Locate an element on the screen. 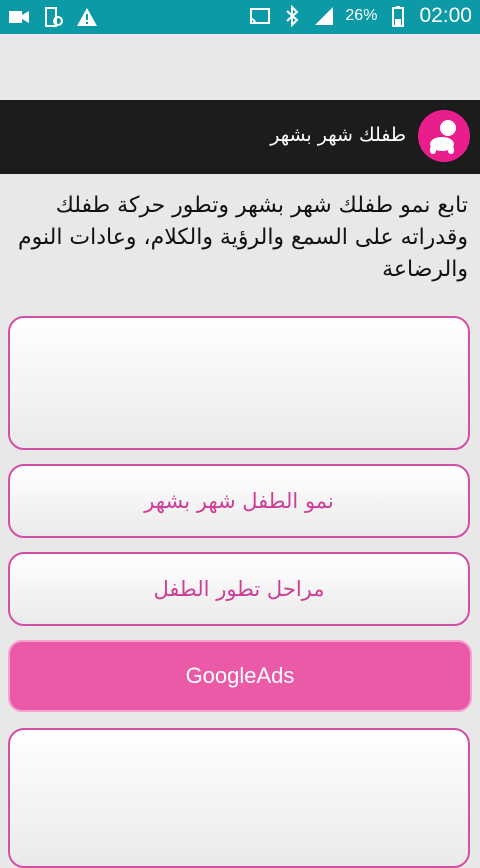 The image size is (480, 868). growth-month-by-month-button: نمو الطفل شهر بشهر is located at coordinates (239, 501).